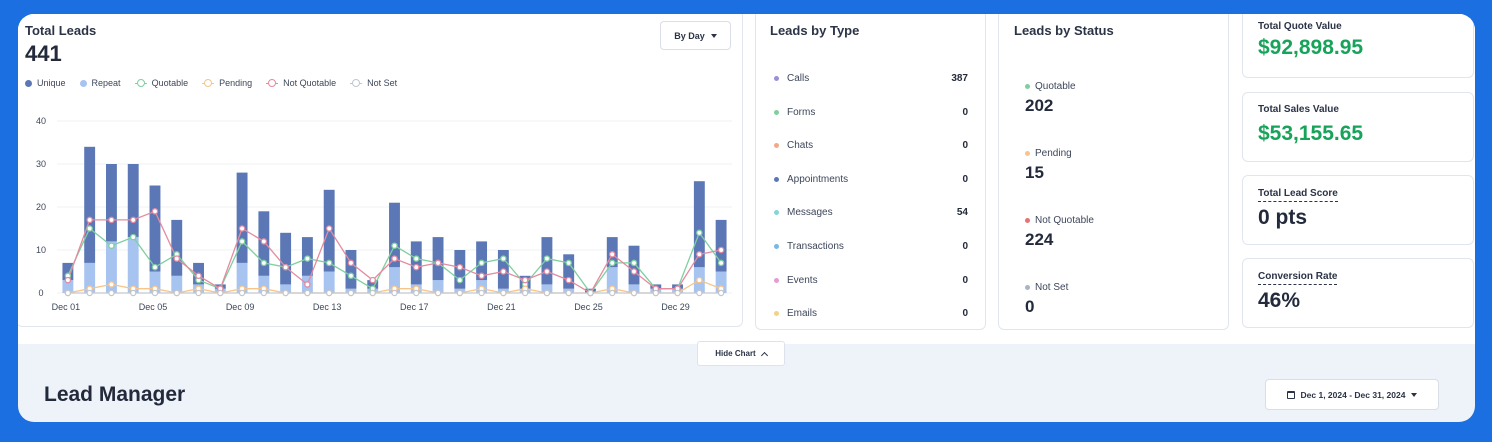 The height and width of the screenshot is (442, 1492). I want to click on legend-item: Quotable, so click(161, 83).